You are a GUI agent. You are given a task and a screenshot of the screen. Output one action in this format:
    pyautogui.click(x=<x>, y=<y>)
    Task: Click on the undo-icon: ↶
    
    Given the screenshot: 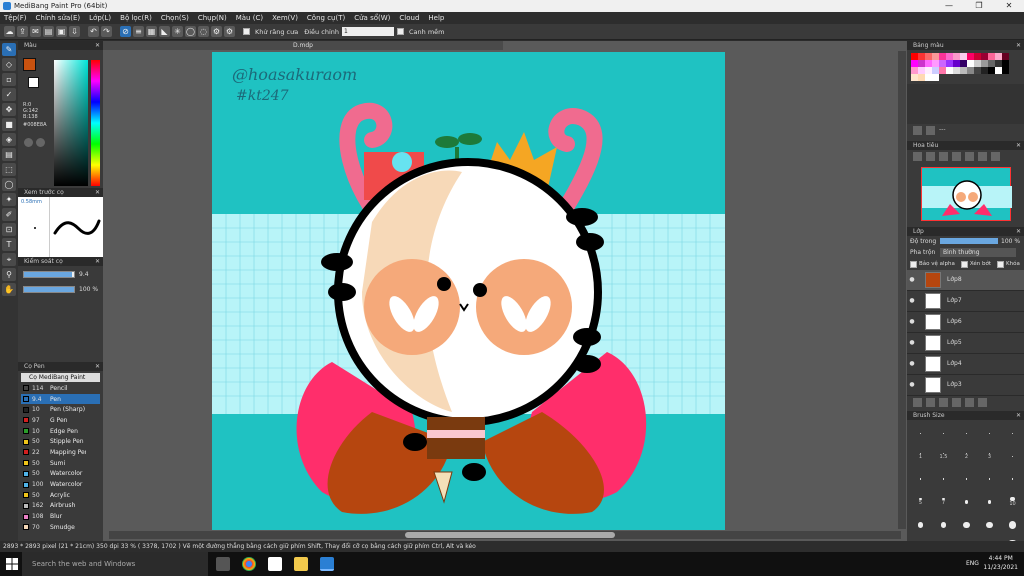 What is the action you would take?
    pyautogui.click(x=93, y=31)
    